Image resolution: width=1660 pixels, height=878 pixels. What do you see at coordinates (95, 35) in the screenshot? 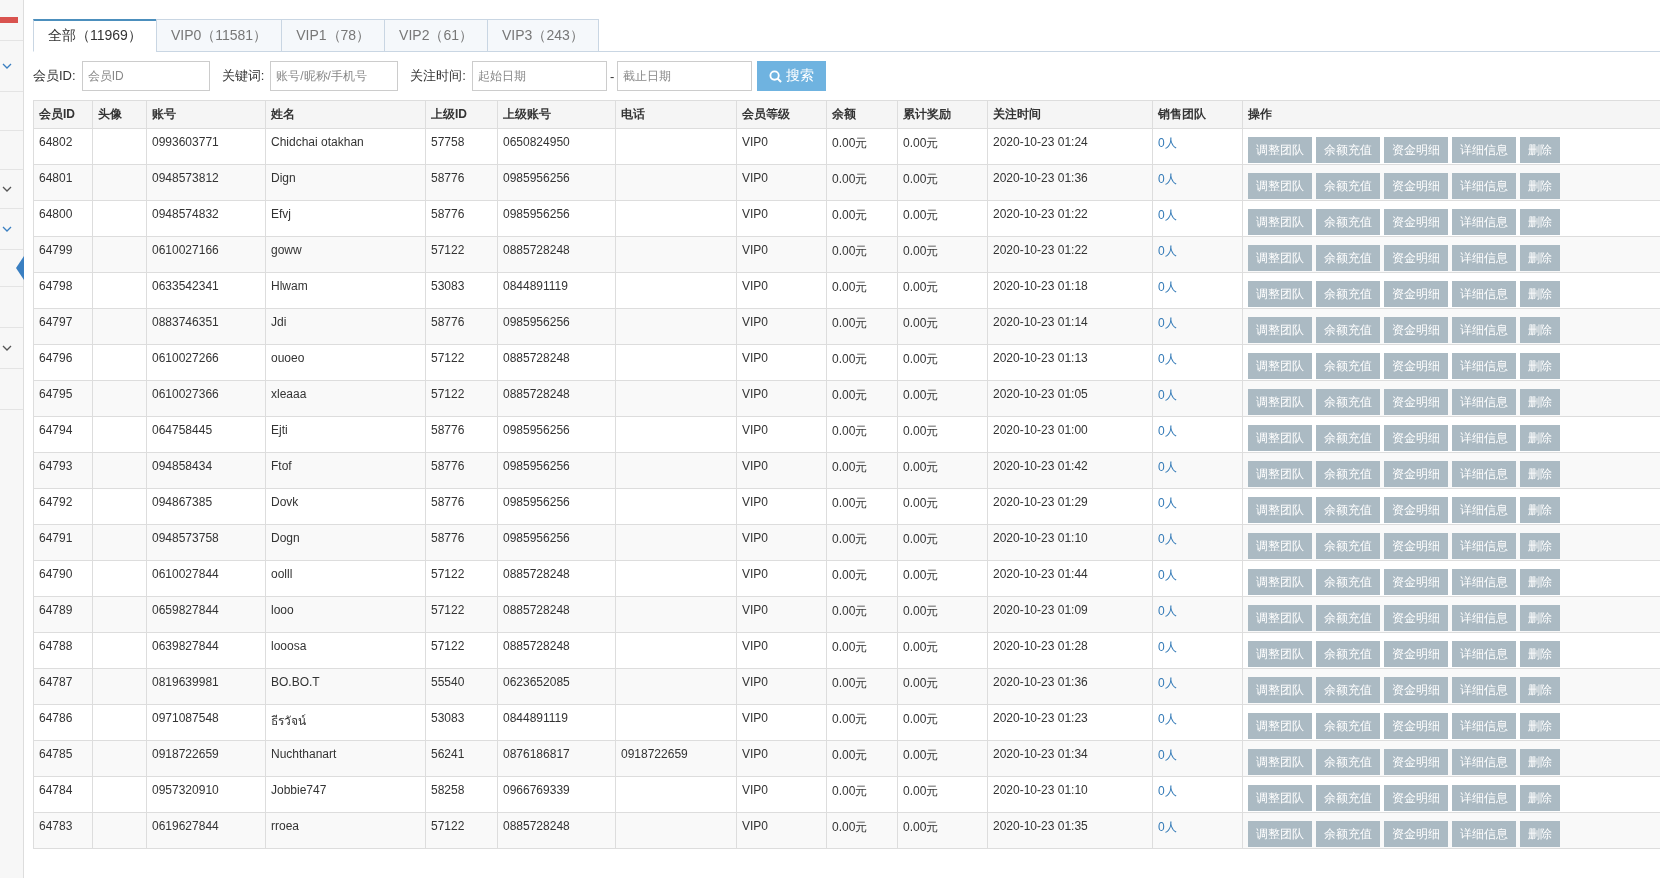
I see `filter-tab: 全部（11969）` at bounding box center [95, 35].